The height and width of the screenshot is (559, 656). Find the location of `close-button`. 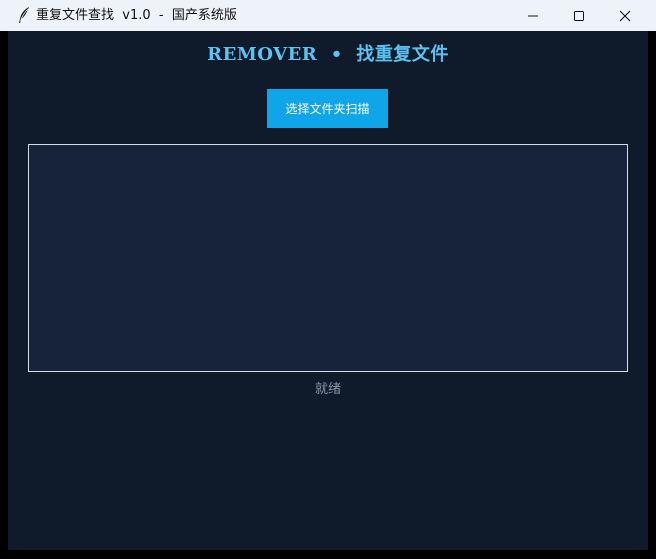

close-button is located at coordinates (625, 15).